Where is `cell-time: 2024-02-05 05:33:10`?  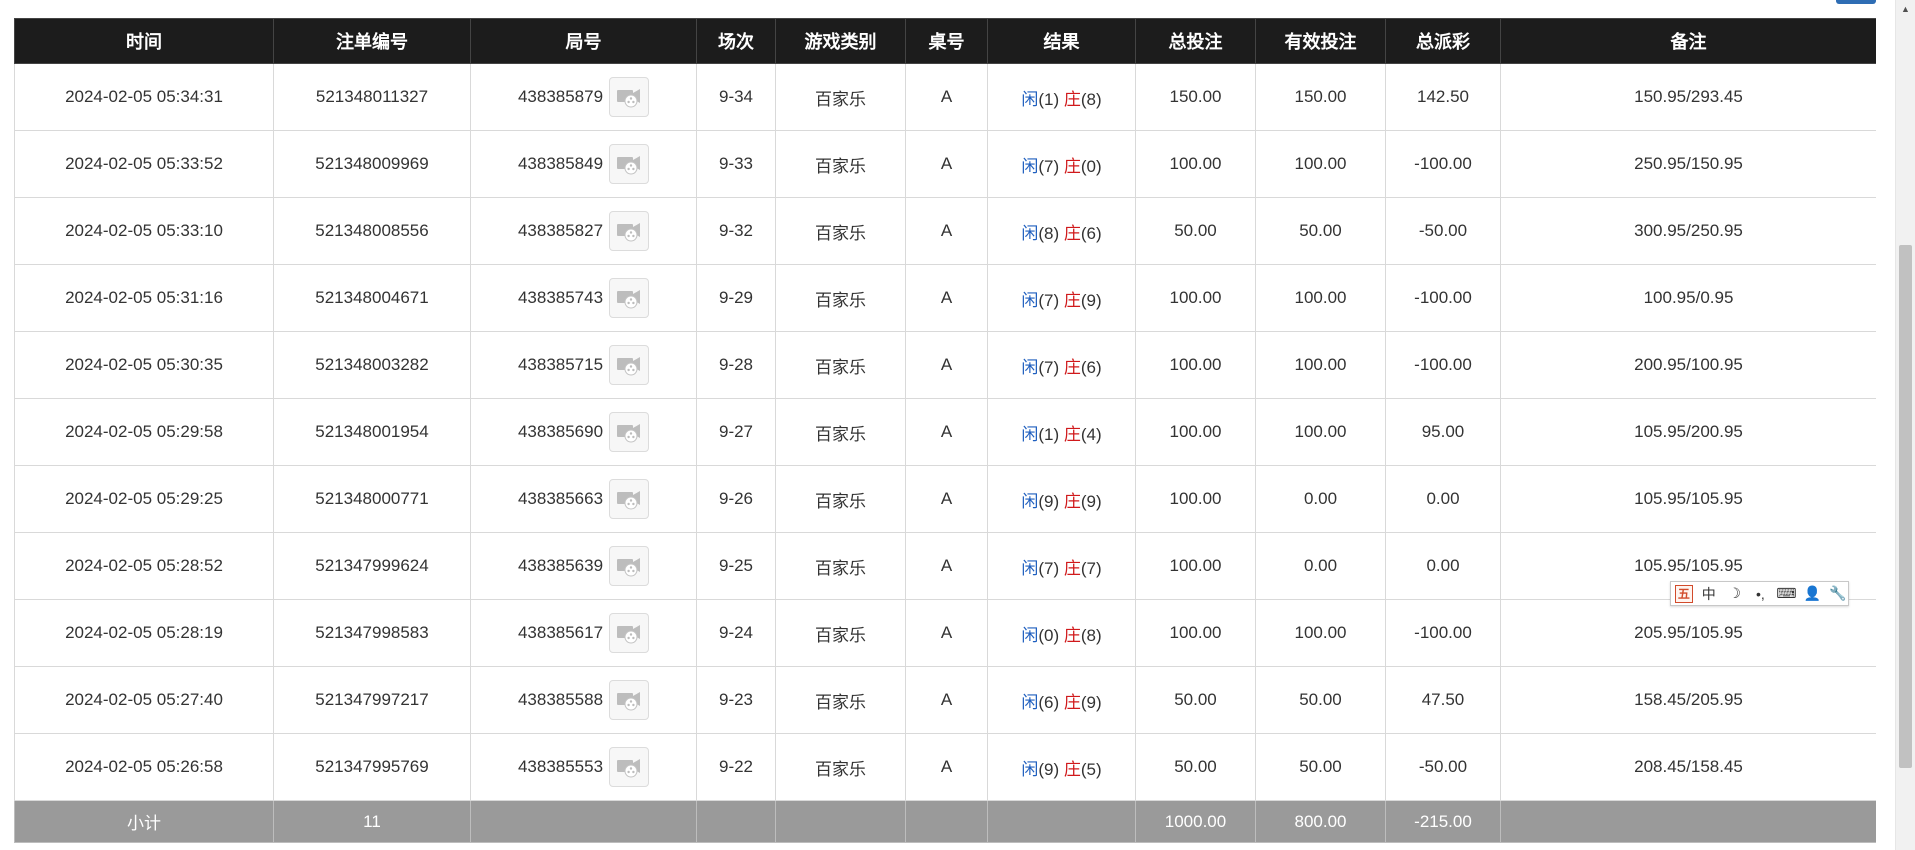 cell-time: 2024-02-05 05:33:10 is located at coordinates (144, 231).